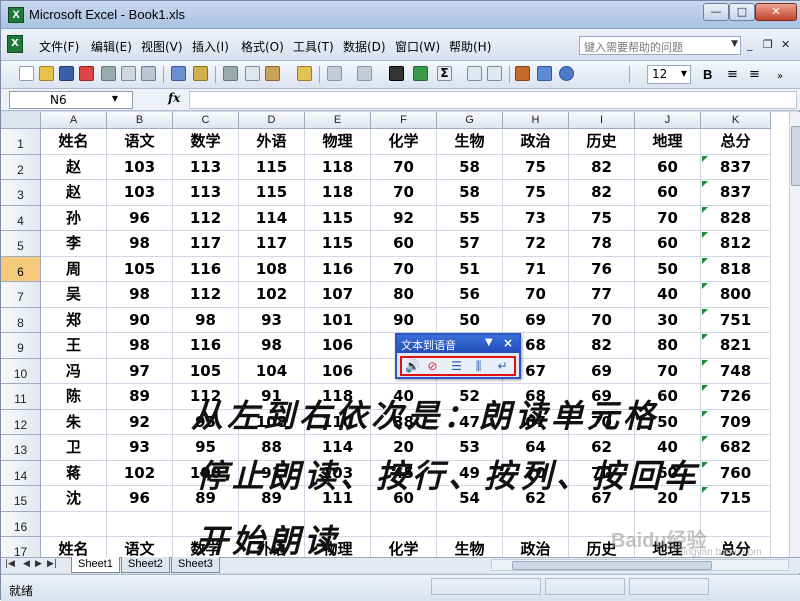 The height and width of the screenshot is (601, 800). I want to click on menu-insert: 插入(I), so click(210, 46).